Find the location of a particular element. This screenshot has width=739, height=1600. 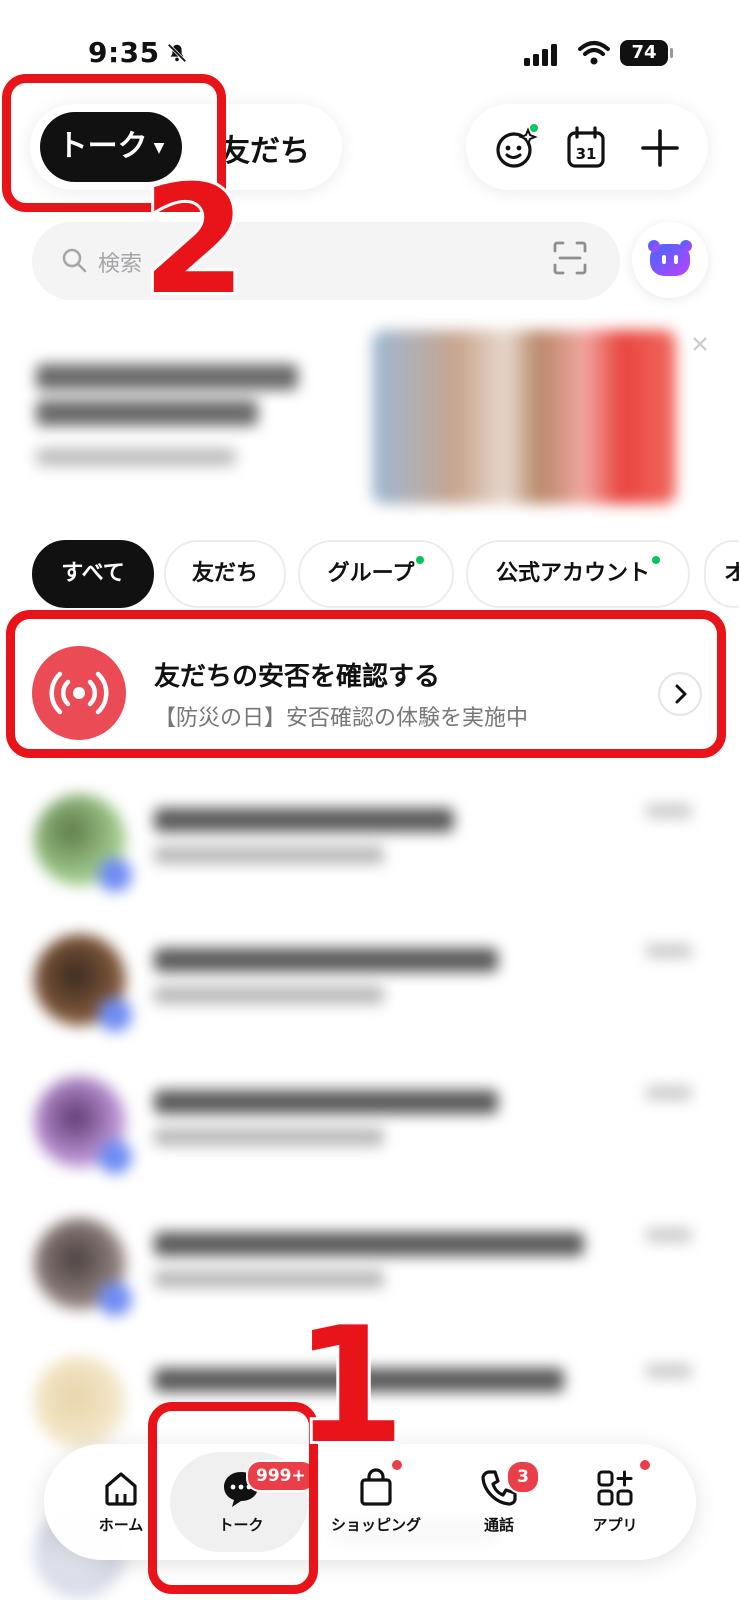

annotation-box-talk-nav is located at coordinates (233, 1498).